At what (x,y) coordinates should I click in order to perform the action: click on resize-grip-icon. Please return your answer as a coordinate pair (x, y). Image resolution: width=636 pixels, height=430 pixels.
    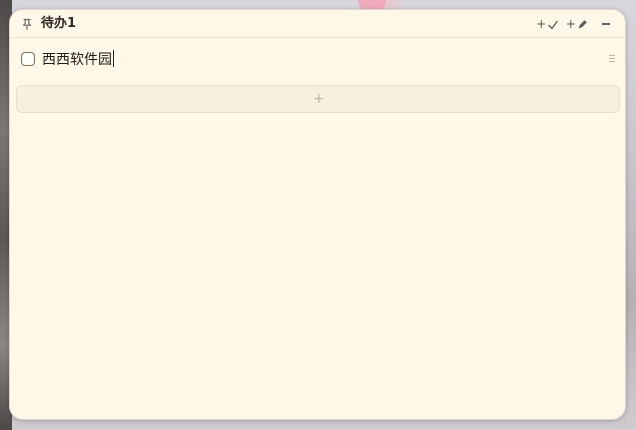
    Looking at the image, I should click on (622, 422).